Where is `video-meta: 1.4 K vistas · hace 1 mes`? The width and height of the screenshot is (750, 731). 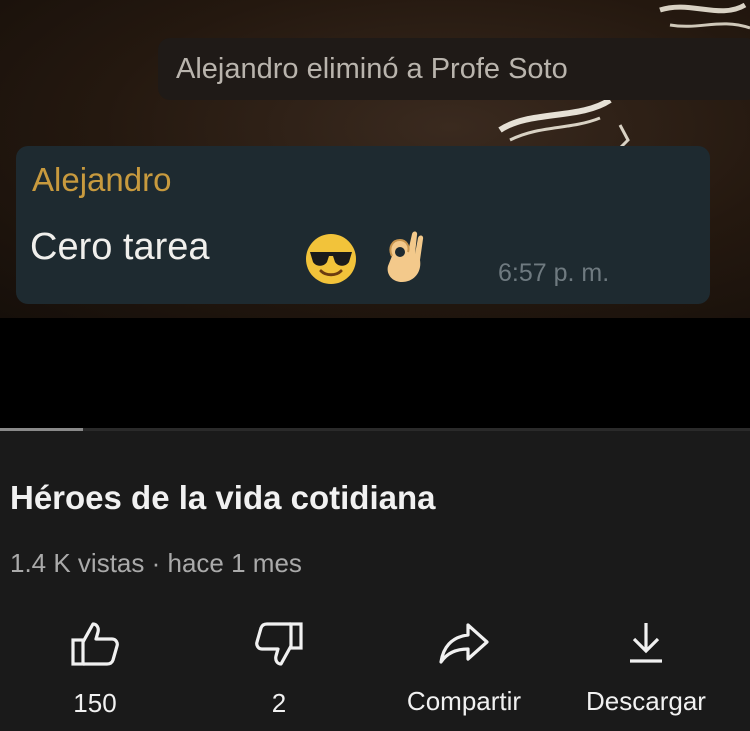
video-meta: 1.4 K vistas · hace 1 mes is located at coordinates (156, 563).